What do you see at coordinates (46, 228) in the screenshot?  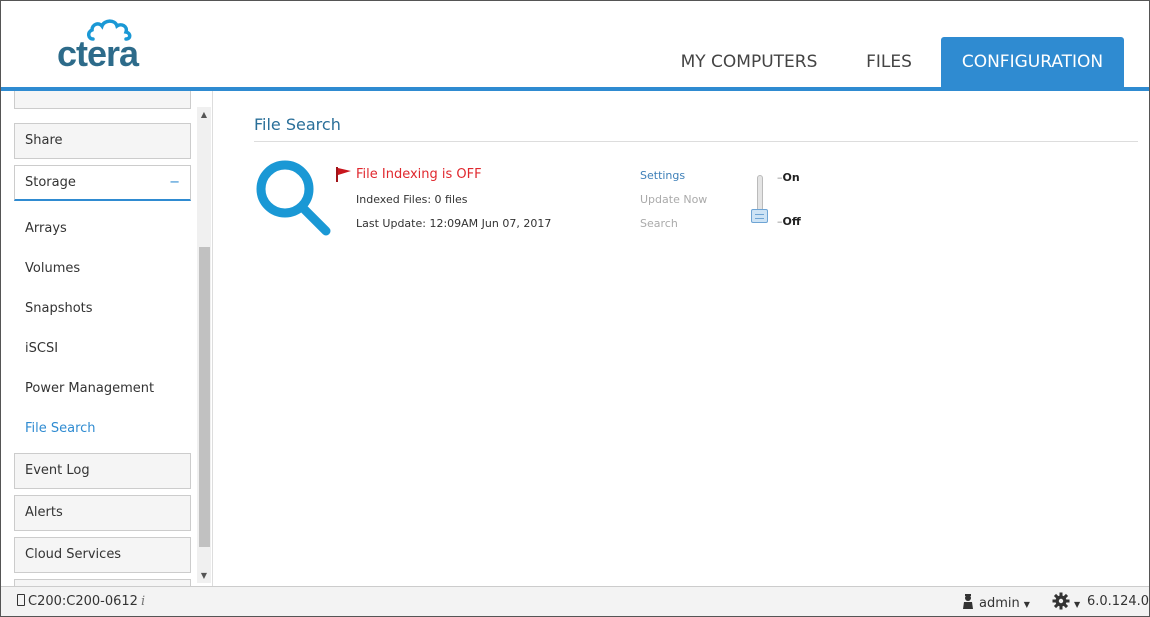 I see `sidebar-item-arrays: Arrays` at bounding box center [46, 228].